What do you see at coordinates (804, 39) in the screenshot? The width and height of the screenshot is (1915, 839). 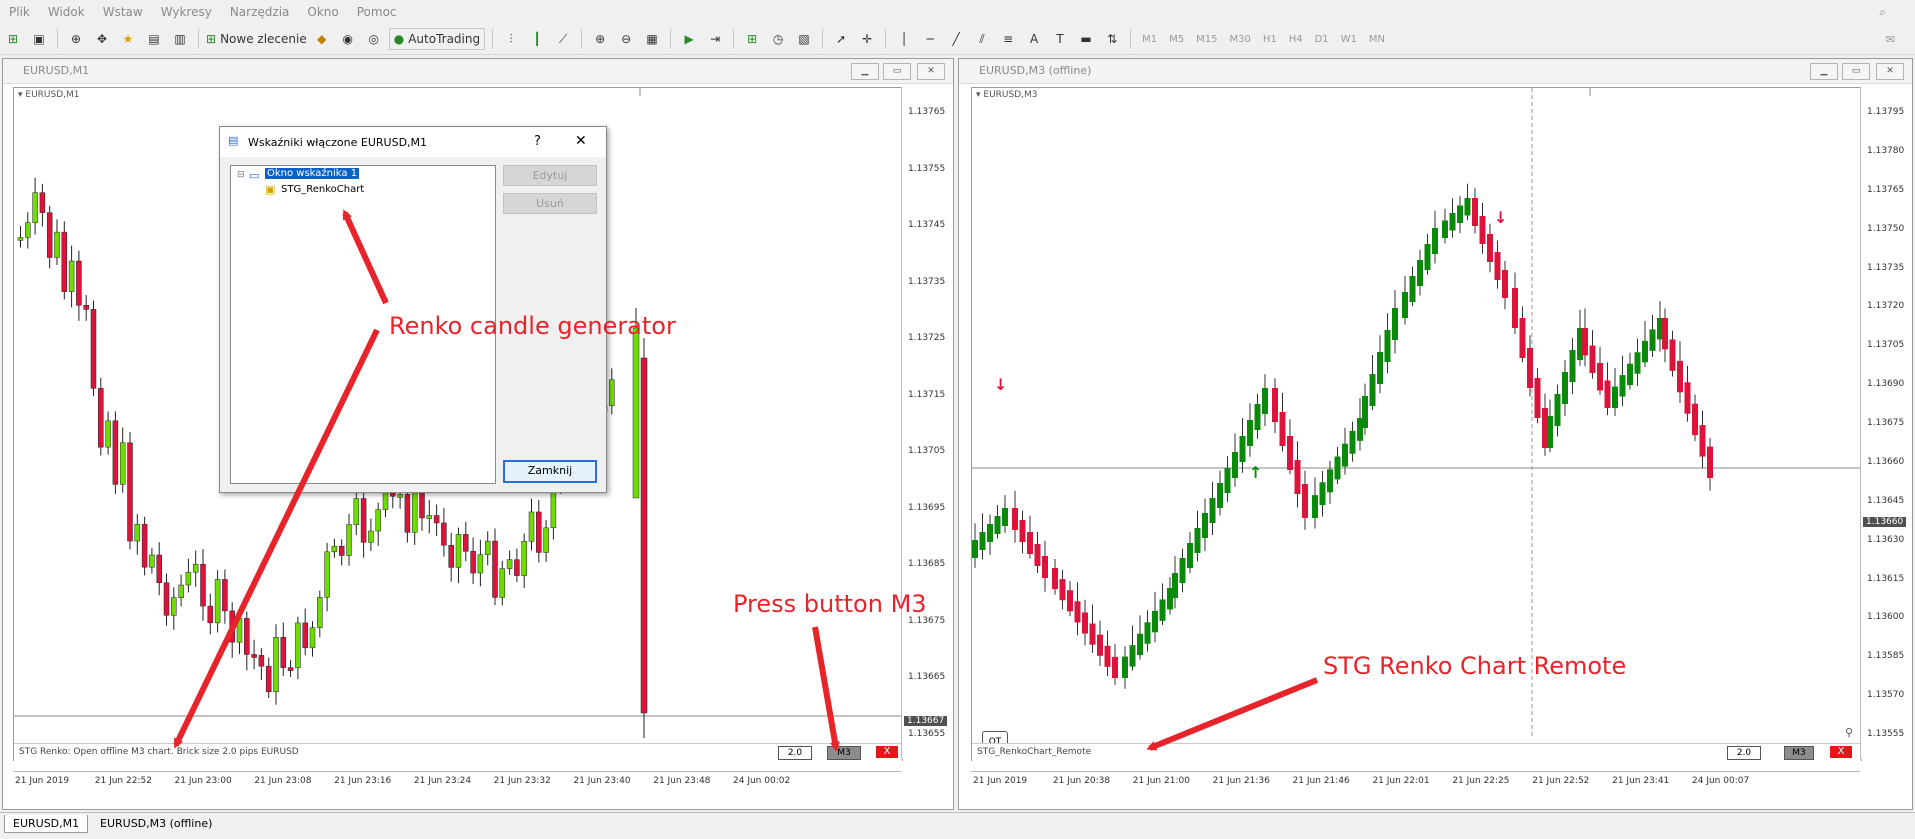 I see `templates-icon: ▧` at bounding box center [804, 39].